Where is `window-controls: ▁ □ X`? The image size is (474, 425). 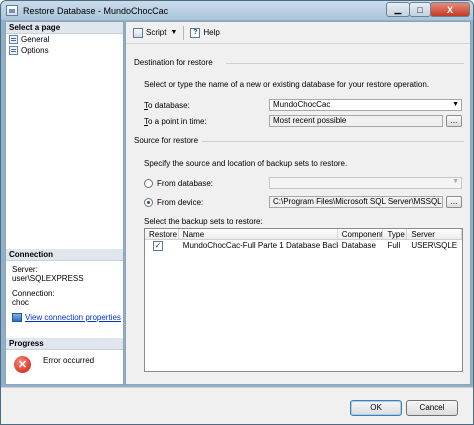 window-controls: ▁ □ X is located at coordinates (428, 9).